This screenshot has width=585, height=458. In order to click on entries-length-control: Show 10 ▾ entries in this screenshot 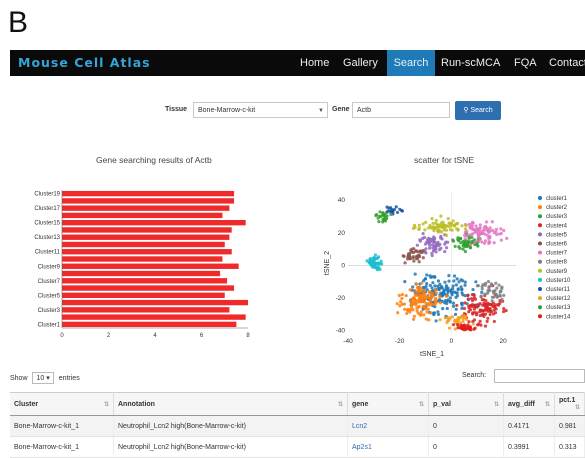, I will do `click(45, 378)`.